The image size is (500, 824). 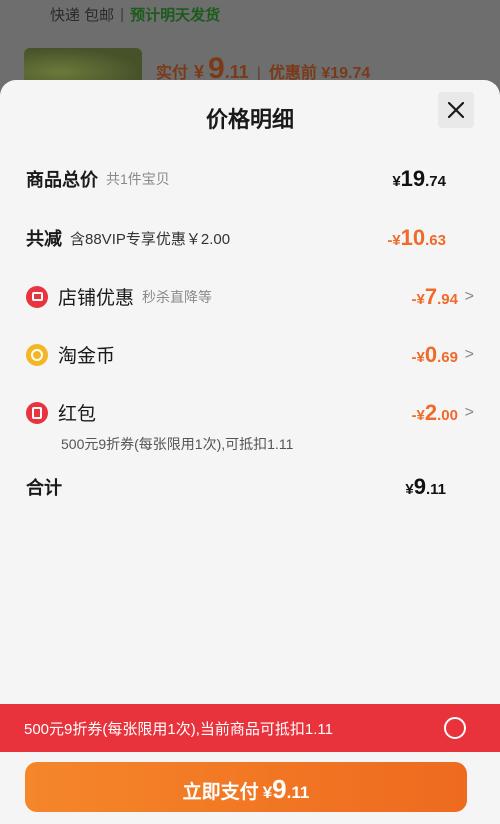 I want to click on discount-int: 10, so click(x=413, y=237).